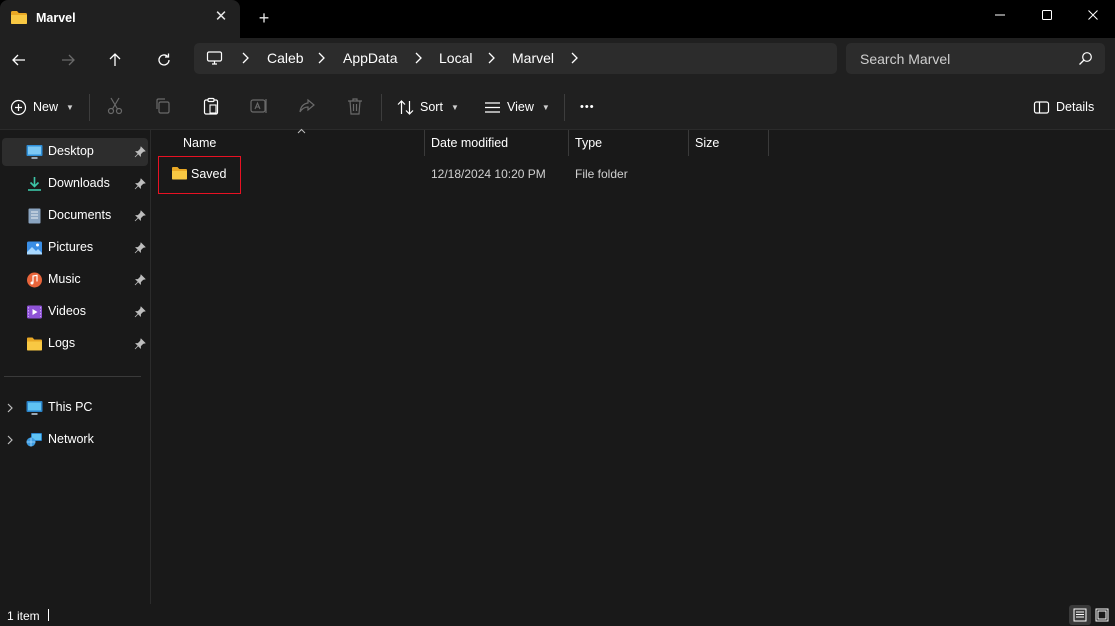  Describe the element at coordinates (79, 183) in the screenshot. I see `sidebar-item-label: Downloads` at that location.